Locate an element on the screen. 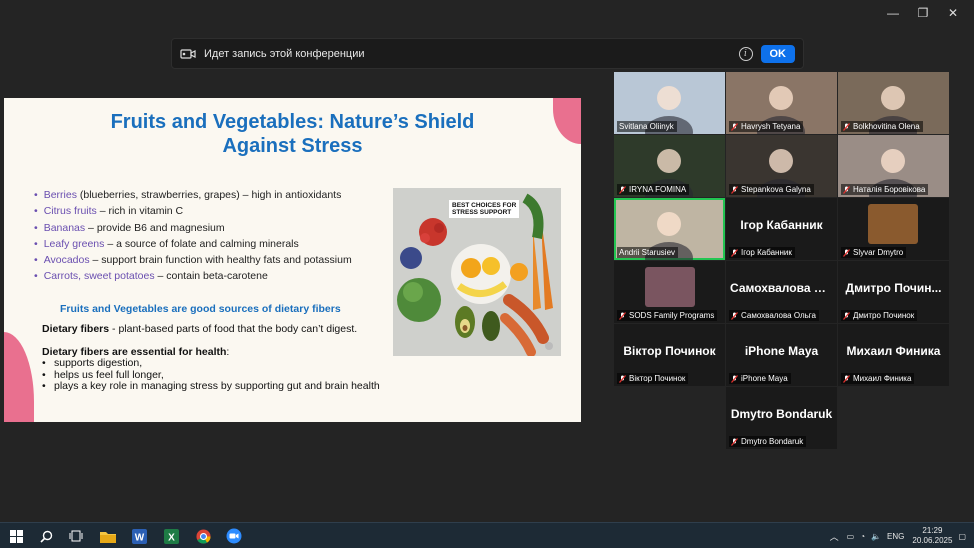 The image size is (974, 548). excel-icon: X is located at coordinates (171, 536).